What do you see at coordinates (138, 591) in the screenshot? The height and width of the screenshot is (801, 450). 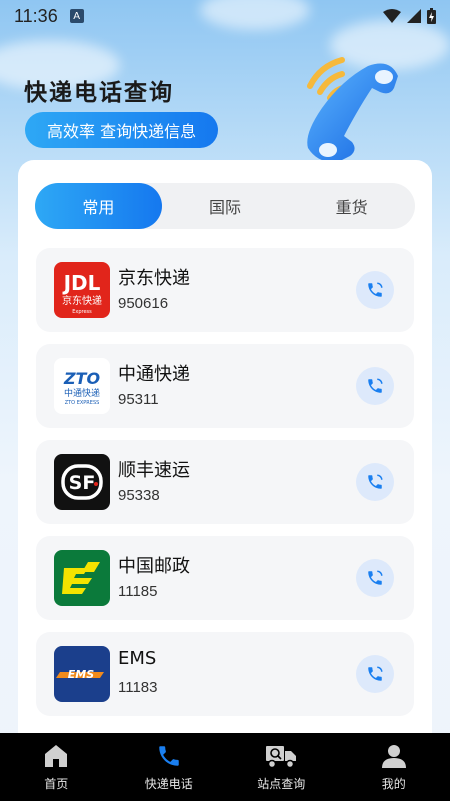 I see `courier-phone: 11185` at bounding box center [138, 591].